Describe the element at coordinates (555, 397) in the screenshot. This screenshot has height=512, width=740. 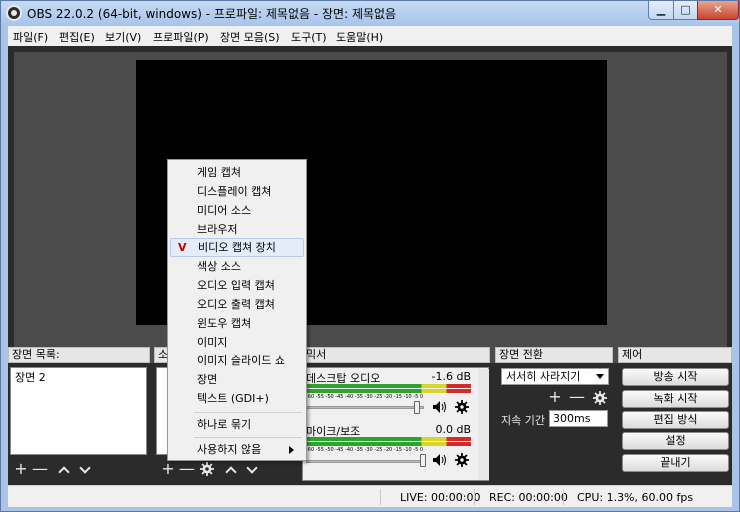
I see `add-transition-button: +` at that location.